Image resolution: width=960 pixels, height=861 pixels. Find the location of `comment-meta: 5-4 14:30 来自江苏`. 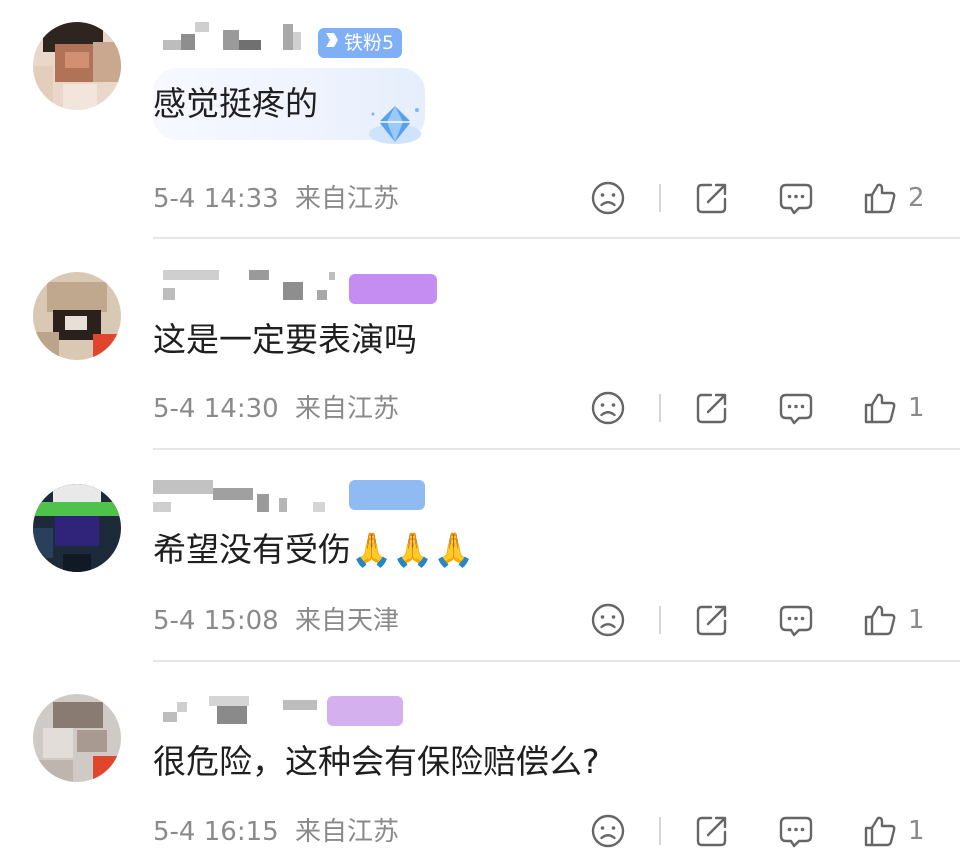

comment-meta: 5-4 14:30 来自江苏 is located at coordinates (276, 409).